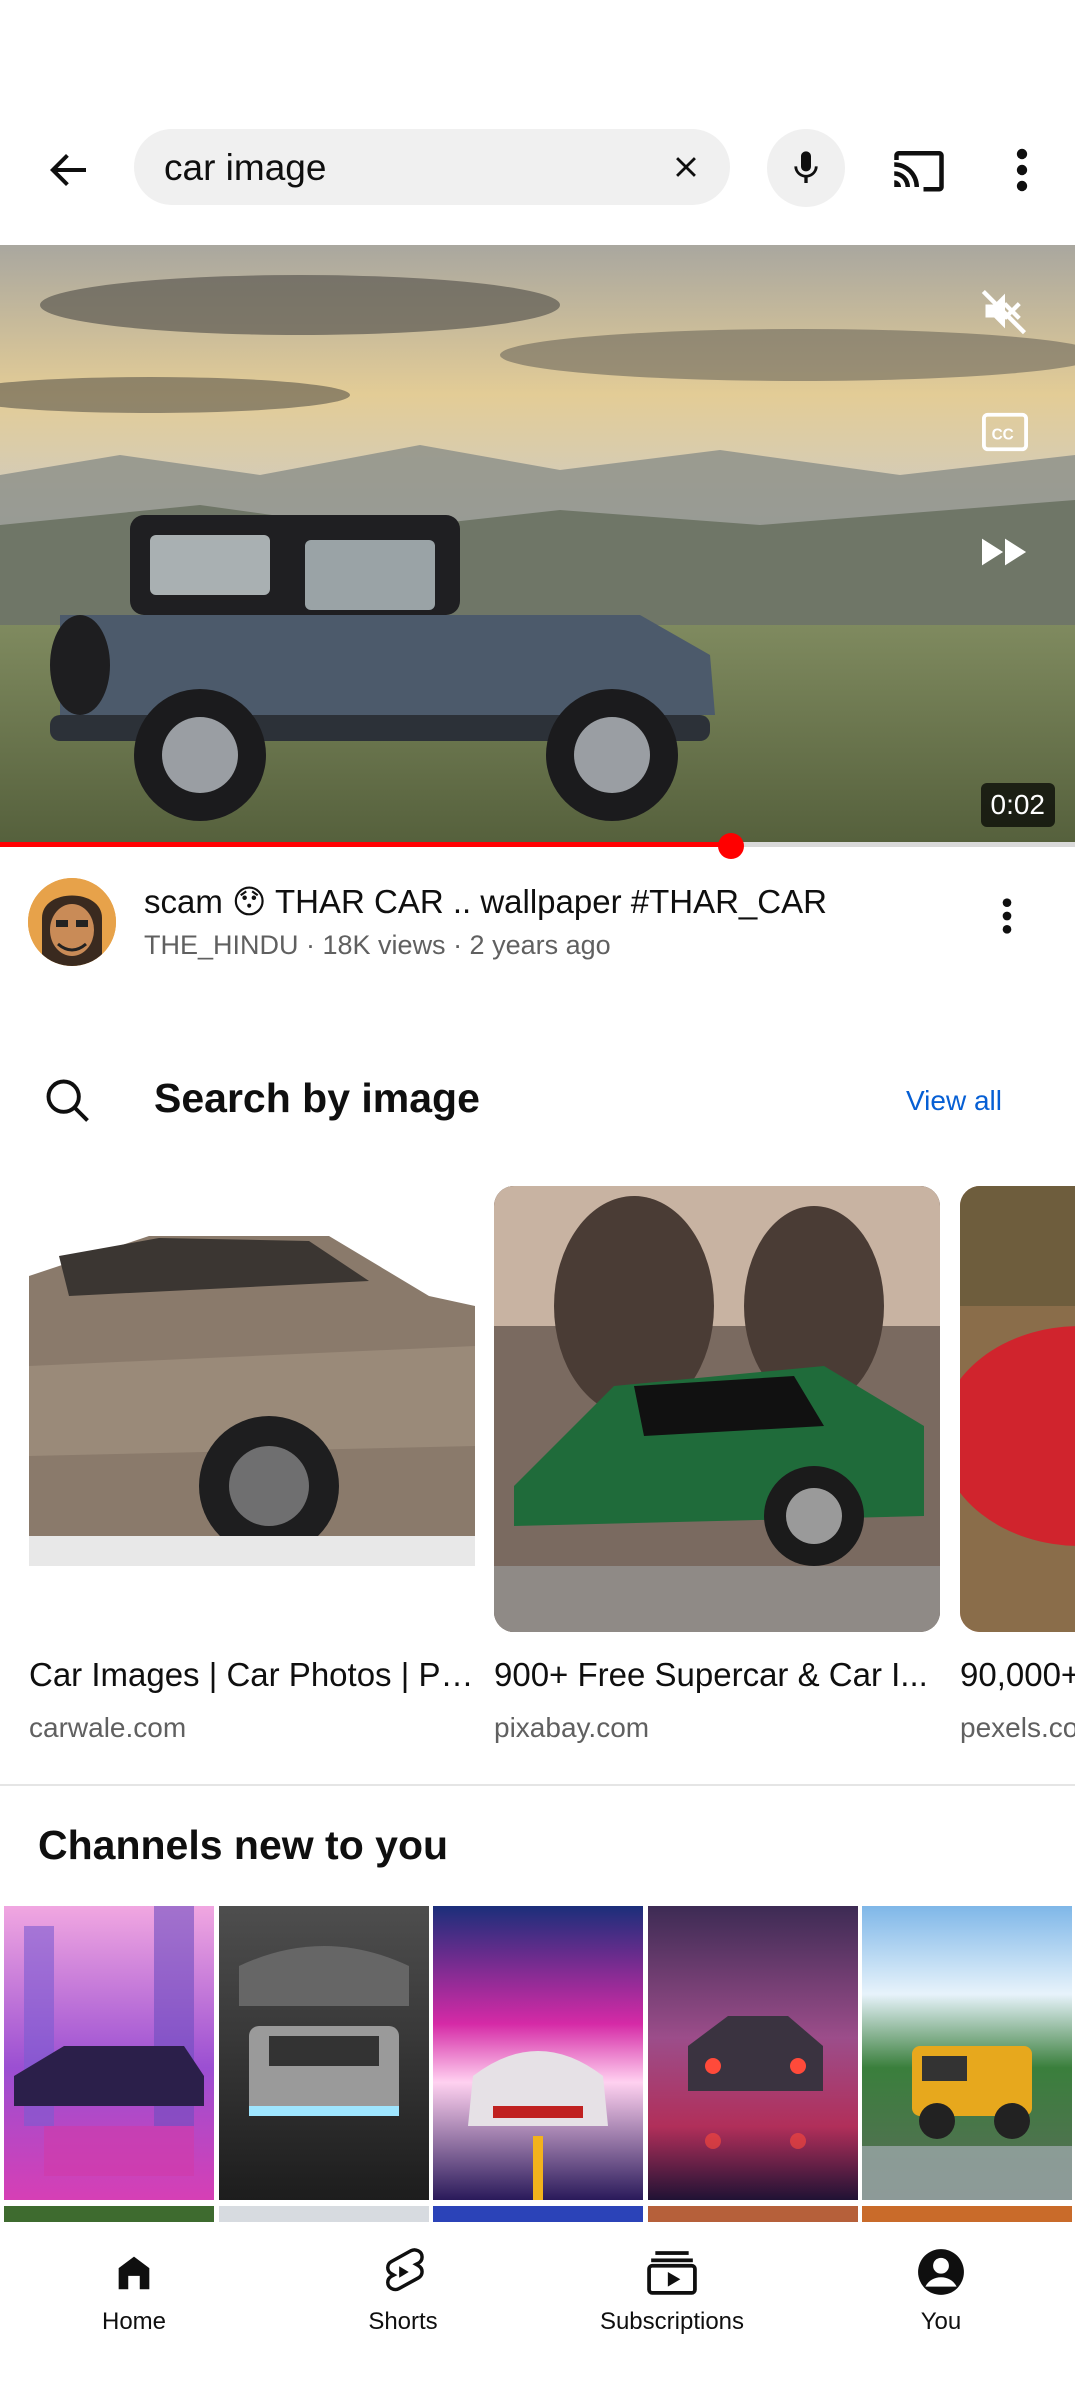 The width and height of the screenshot is (1075, 2393). What do you see at coordinates (1017, 805) in the screenshot?
I see `duration-badge: 0:02` at bounding box center [1017, 805].